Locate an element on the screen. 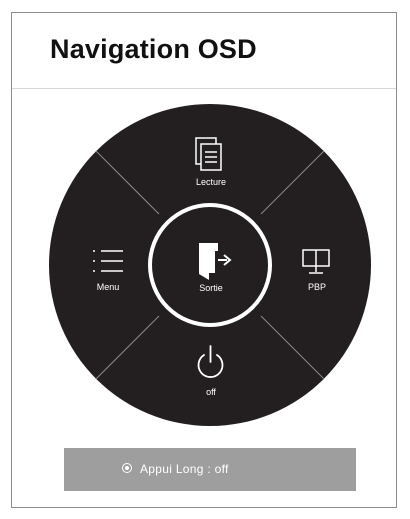 This screenshot has width=410, height=519. wheel-label-pbp: PBP is located at coordinates (317, 287).